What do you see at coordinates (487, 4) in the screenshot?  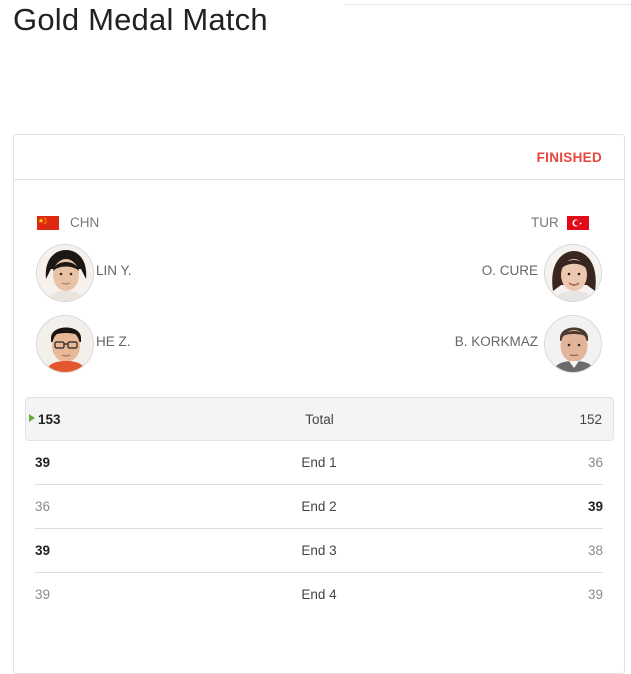 I see `top-divider` at bounding box center [487, 4].